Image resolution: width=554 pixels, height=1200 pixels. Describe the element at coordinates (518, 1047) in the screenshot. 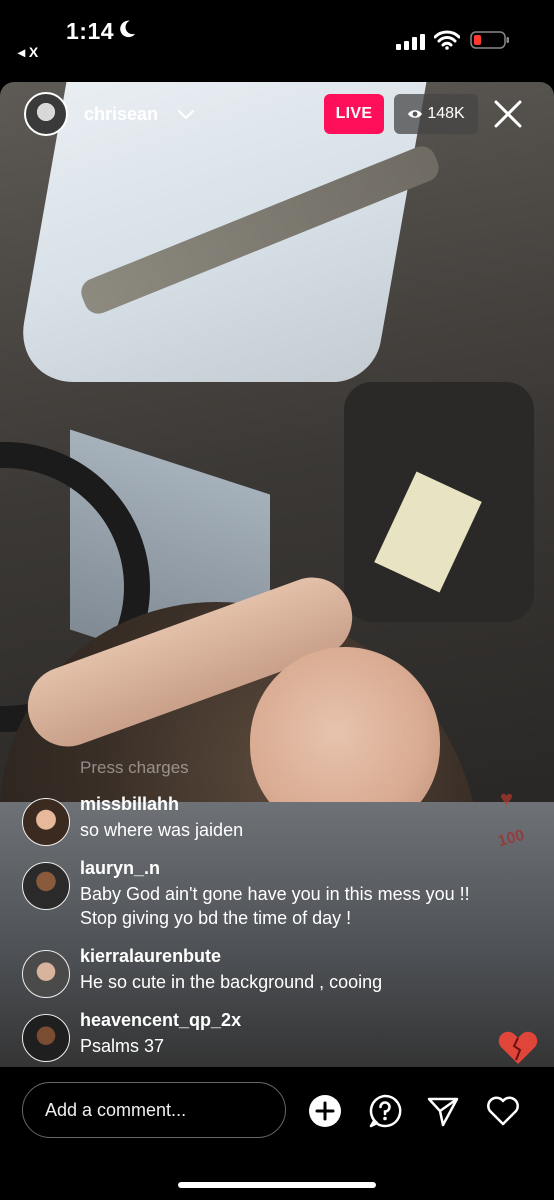

I see `broken-heart-icon` at that location.